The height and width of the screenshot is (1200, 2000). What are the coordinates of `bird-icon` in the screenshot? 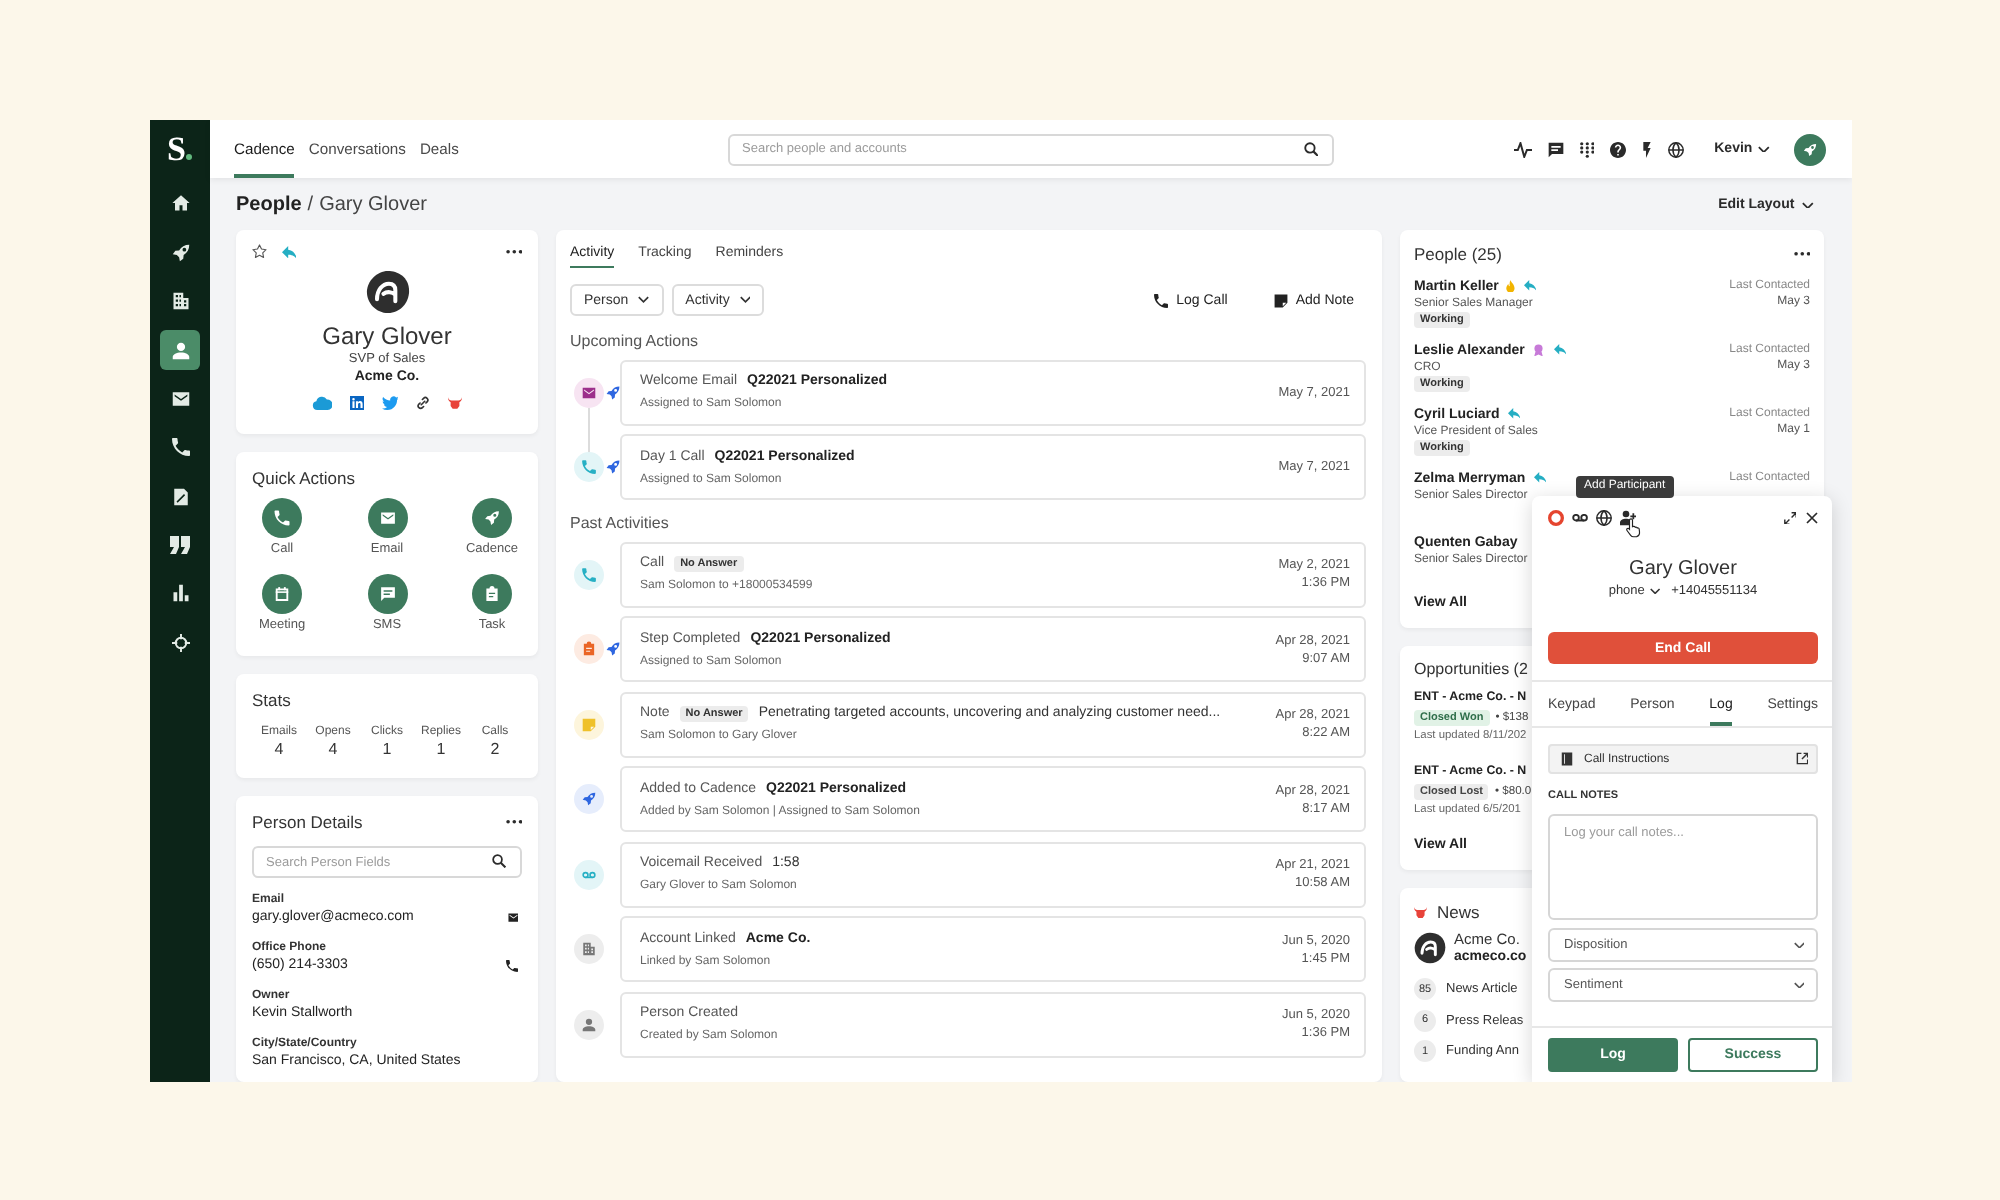 It's located at (390, 403).